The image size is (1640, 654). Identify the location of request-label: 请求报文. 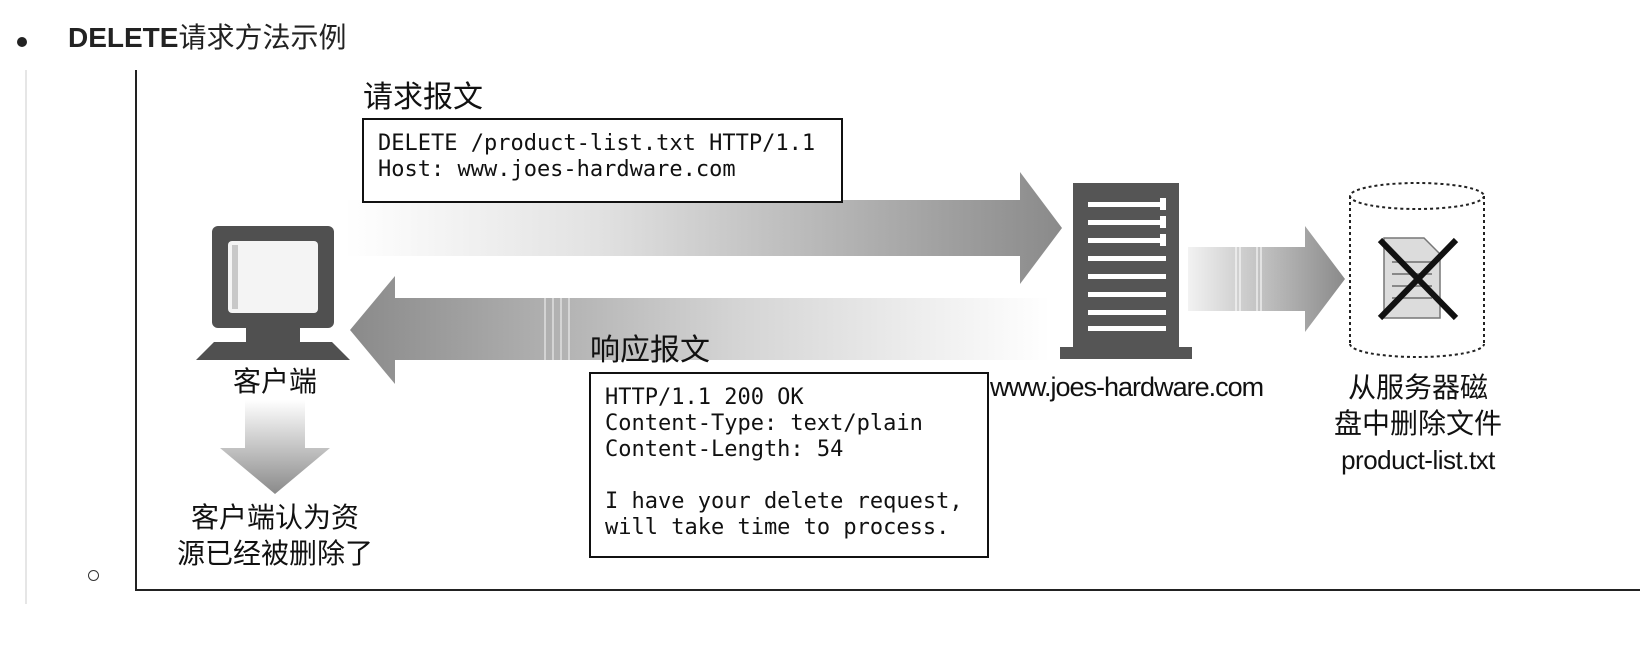
(423, 97).